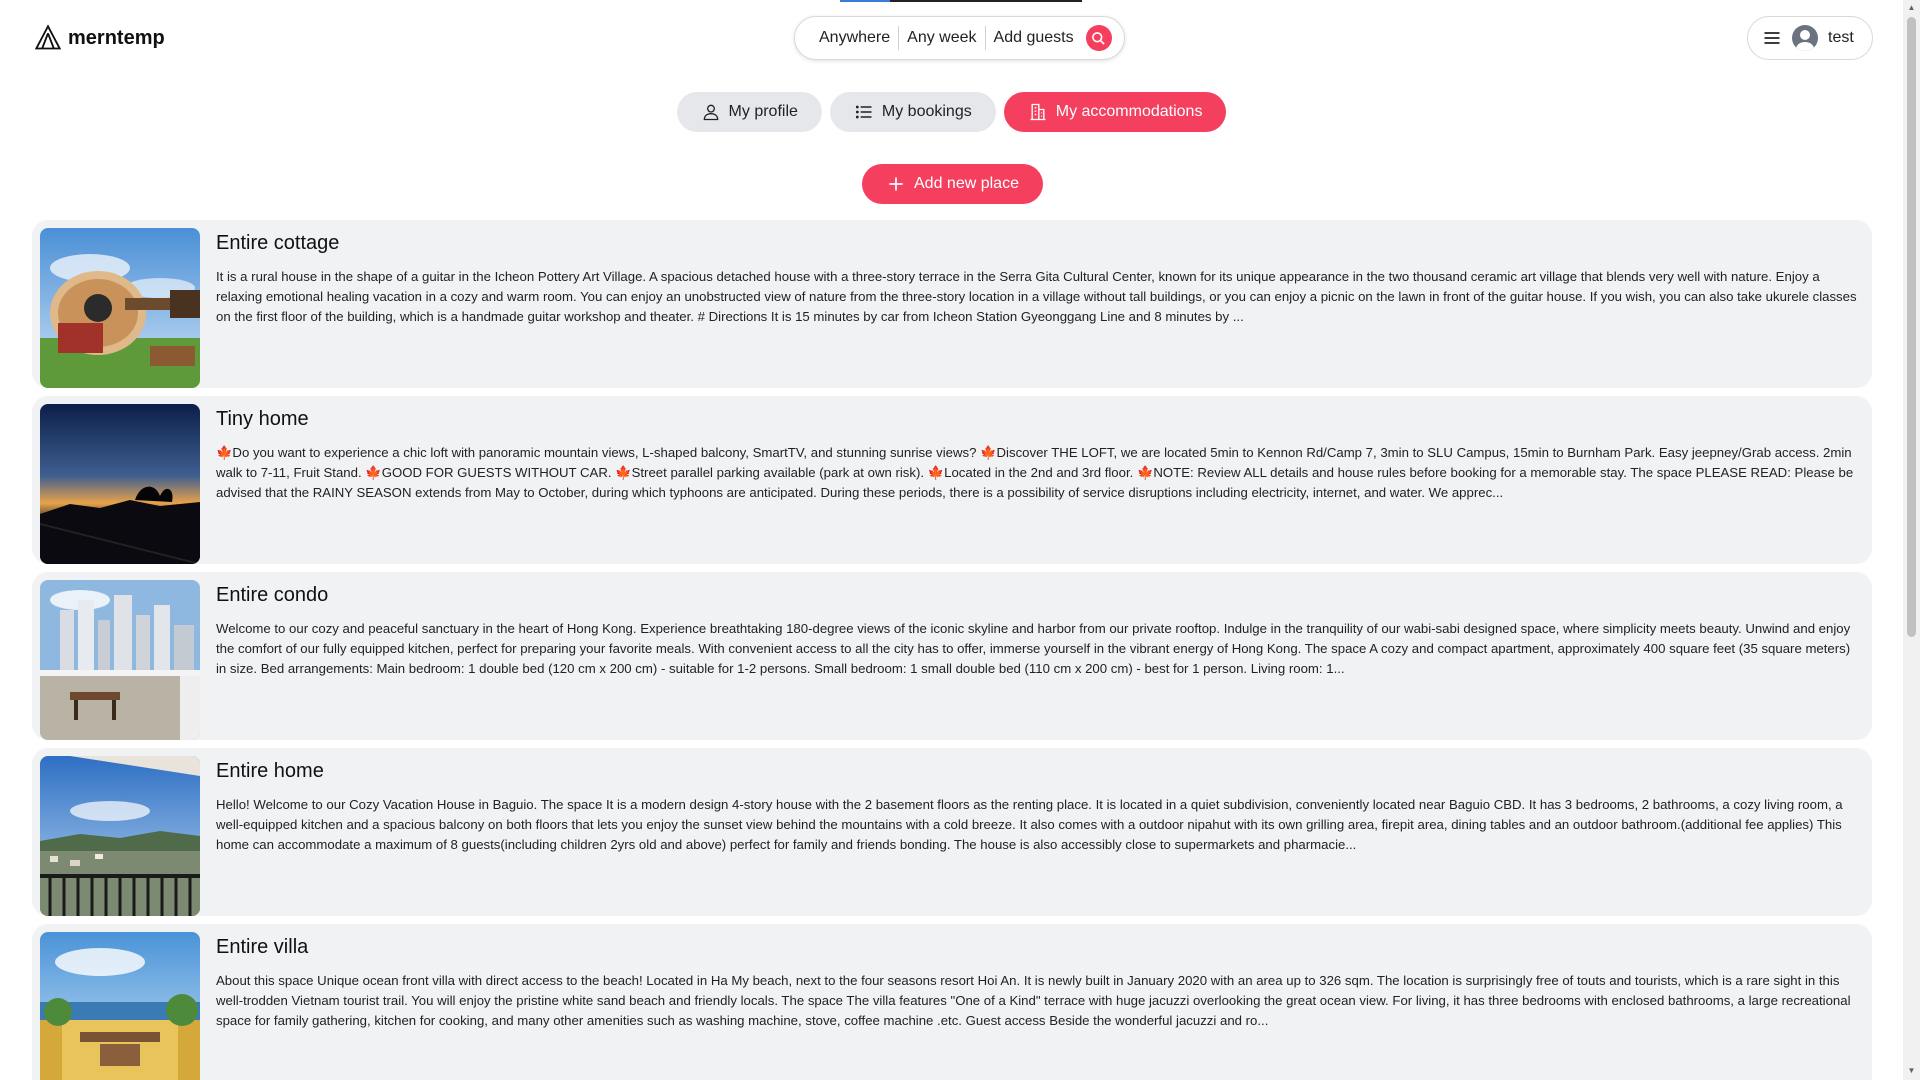  What do you see at coordinates (710, 112) in the screenshot?
I see `user-icon` at bounding box center [710, 112].